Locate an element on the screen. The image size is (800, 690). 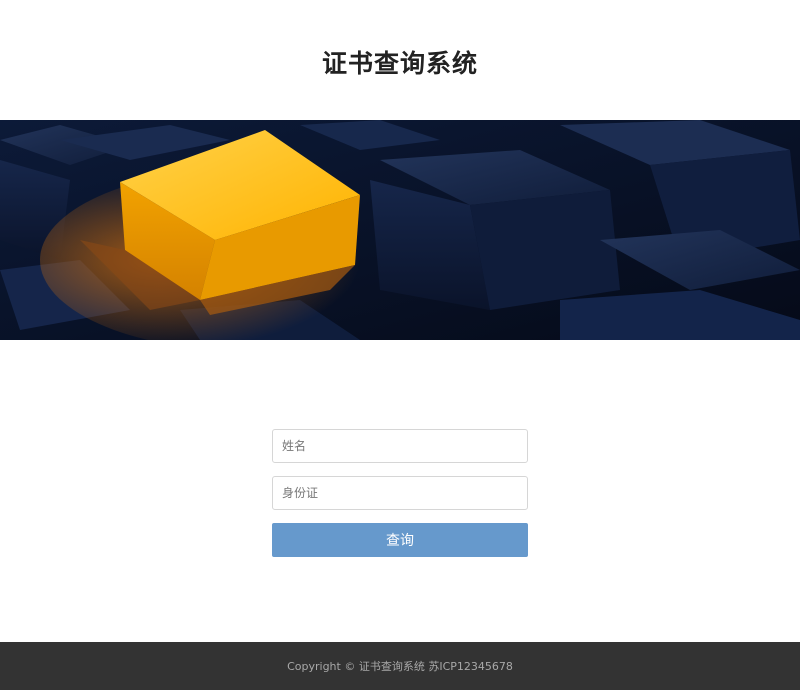
footer: Copyright © 证书查询系统 苏ICP12345678 is located at coordinates (400, 666).